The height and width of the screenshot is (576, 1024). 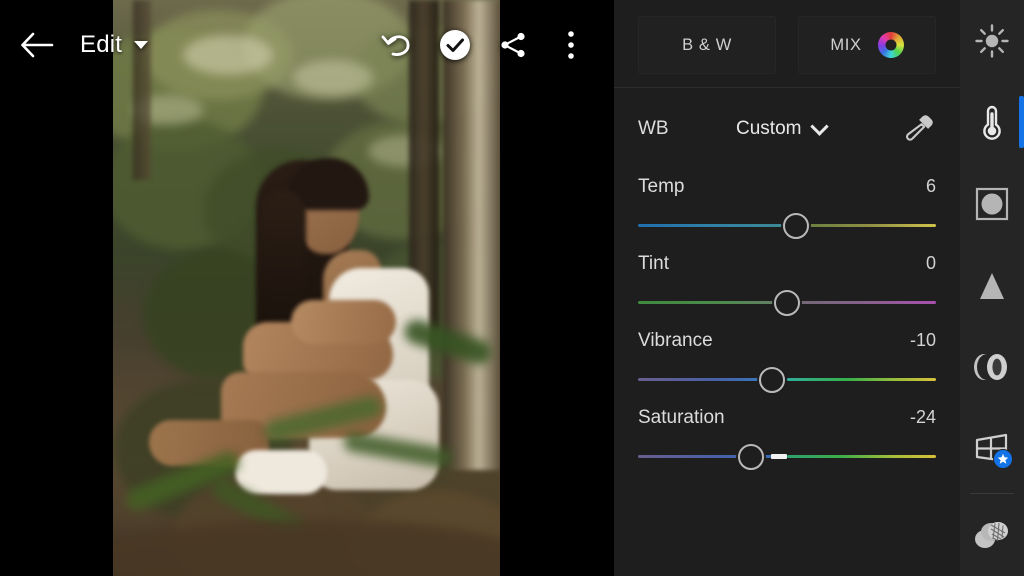 What do you see at coordinates (778, 456) in the screenshot?
I see `slider-saturation-delta-fill` at bounding box center [778, 456].